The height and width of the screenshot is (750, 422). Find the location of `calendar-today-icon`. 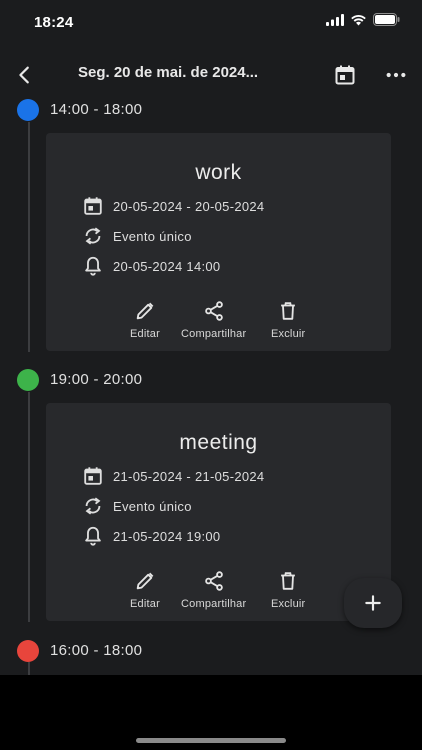

calendar-today-icon is located at coordinates (345, 75).